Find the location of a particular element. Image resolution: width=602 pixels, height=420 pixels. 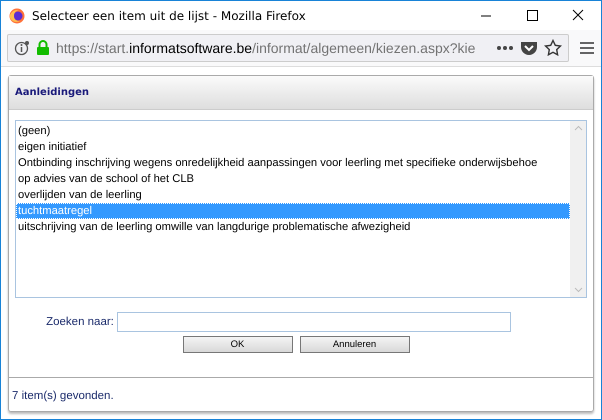

list-item: overlijden van de leerling is located at coordinates (293, 195).